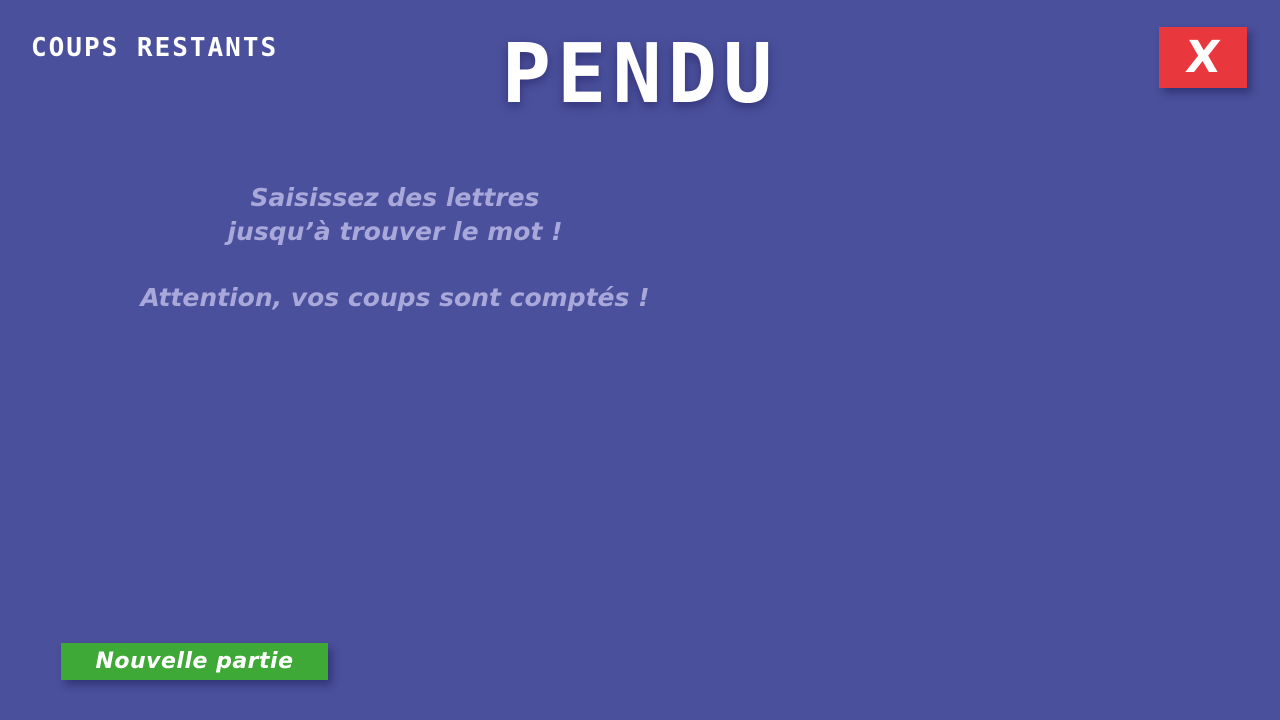 The image size is (1280, 720). Describe the element at coordinates (395, 197) in the screenshot. I see `instruction-line-1: Saisissez des lettres` at that location.